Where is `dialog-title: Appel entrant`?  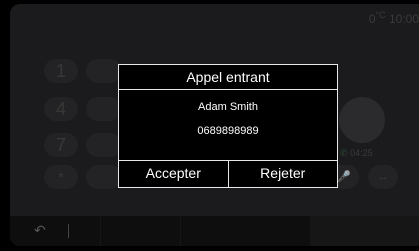 dialog-title: Appel entrant is located at coordinates (228, 77).